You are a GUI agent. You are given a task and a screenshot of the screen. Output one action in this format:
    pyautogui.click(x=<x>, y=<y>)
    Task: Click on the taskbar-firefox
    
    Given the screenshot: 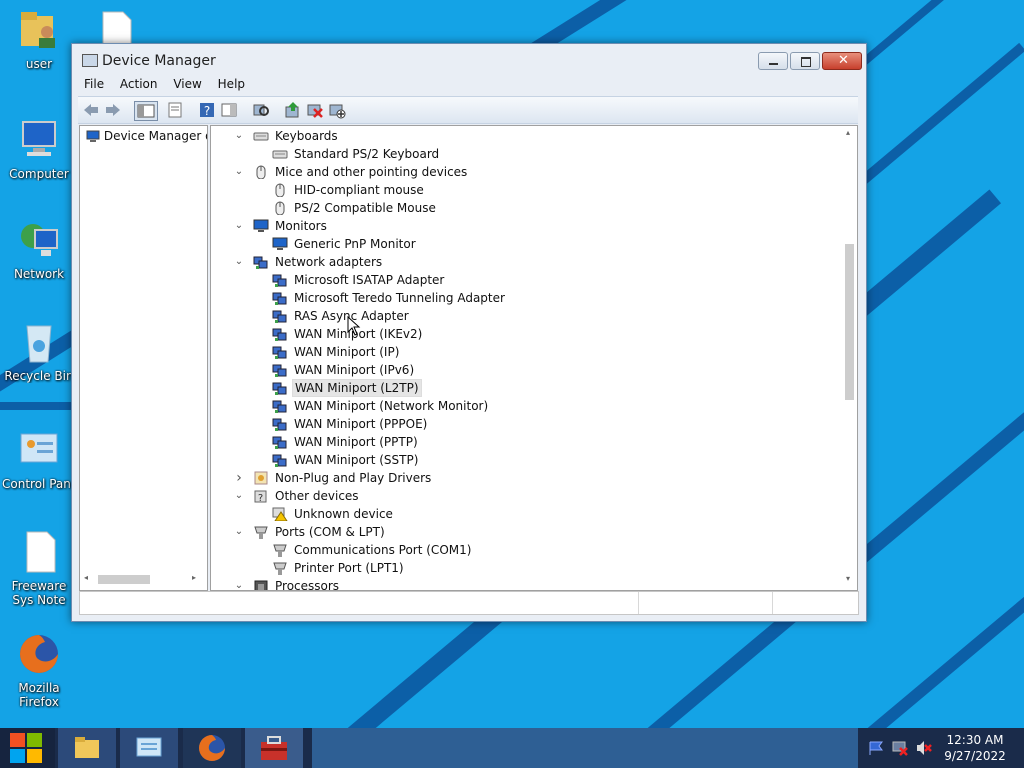 What is the action you would take?
    pyautogui.click(x=212, y=748)
    